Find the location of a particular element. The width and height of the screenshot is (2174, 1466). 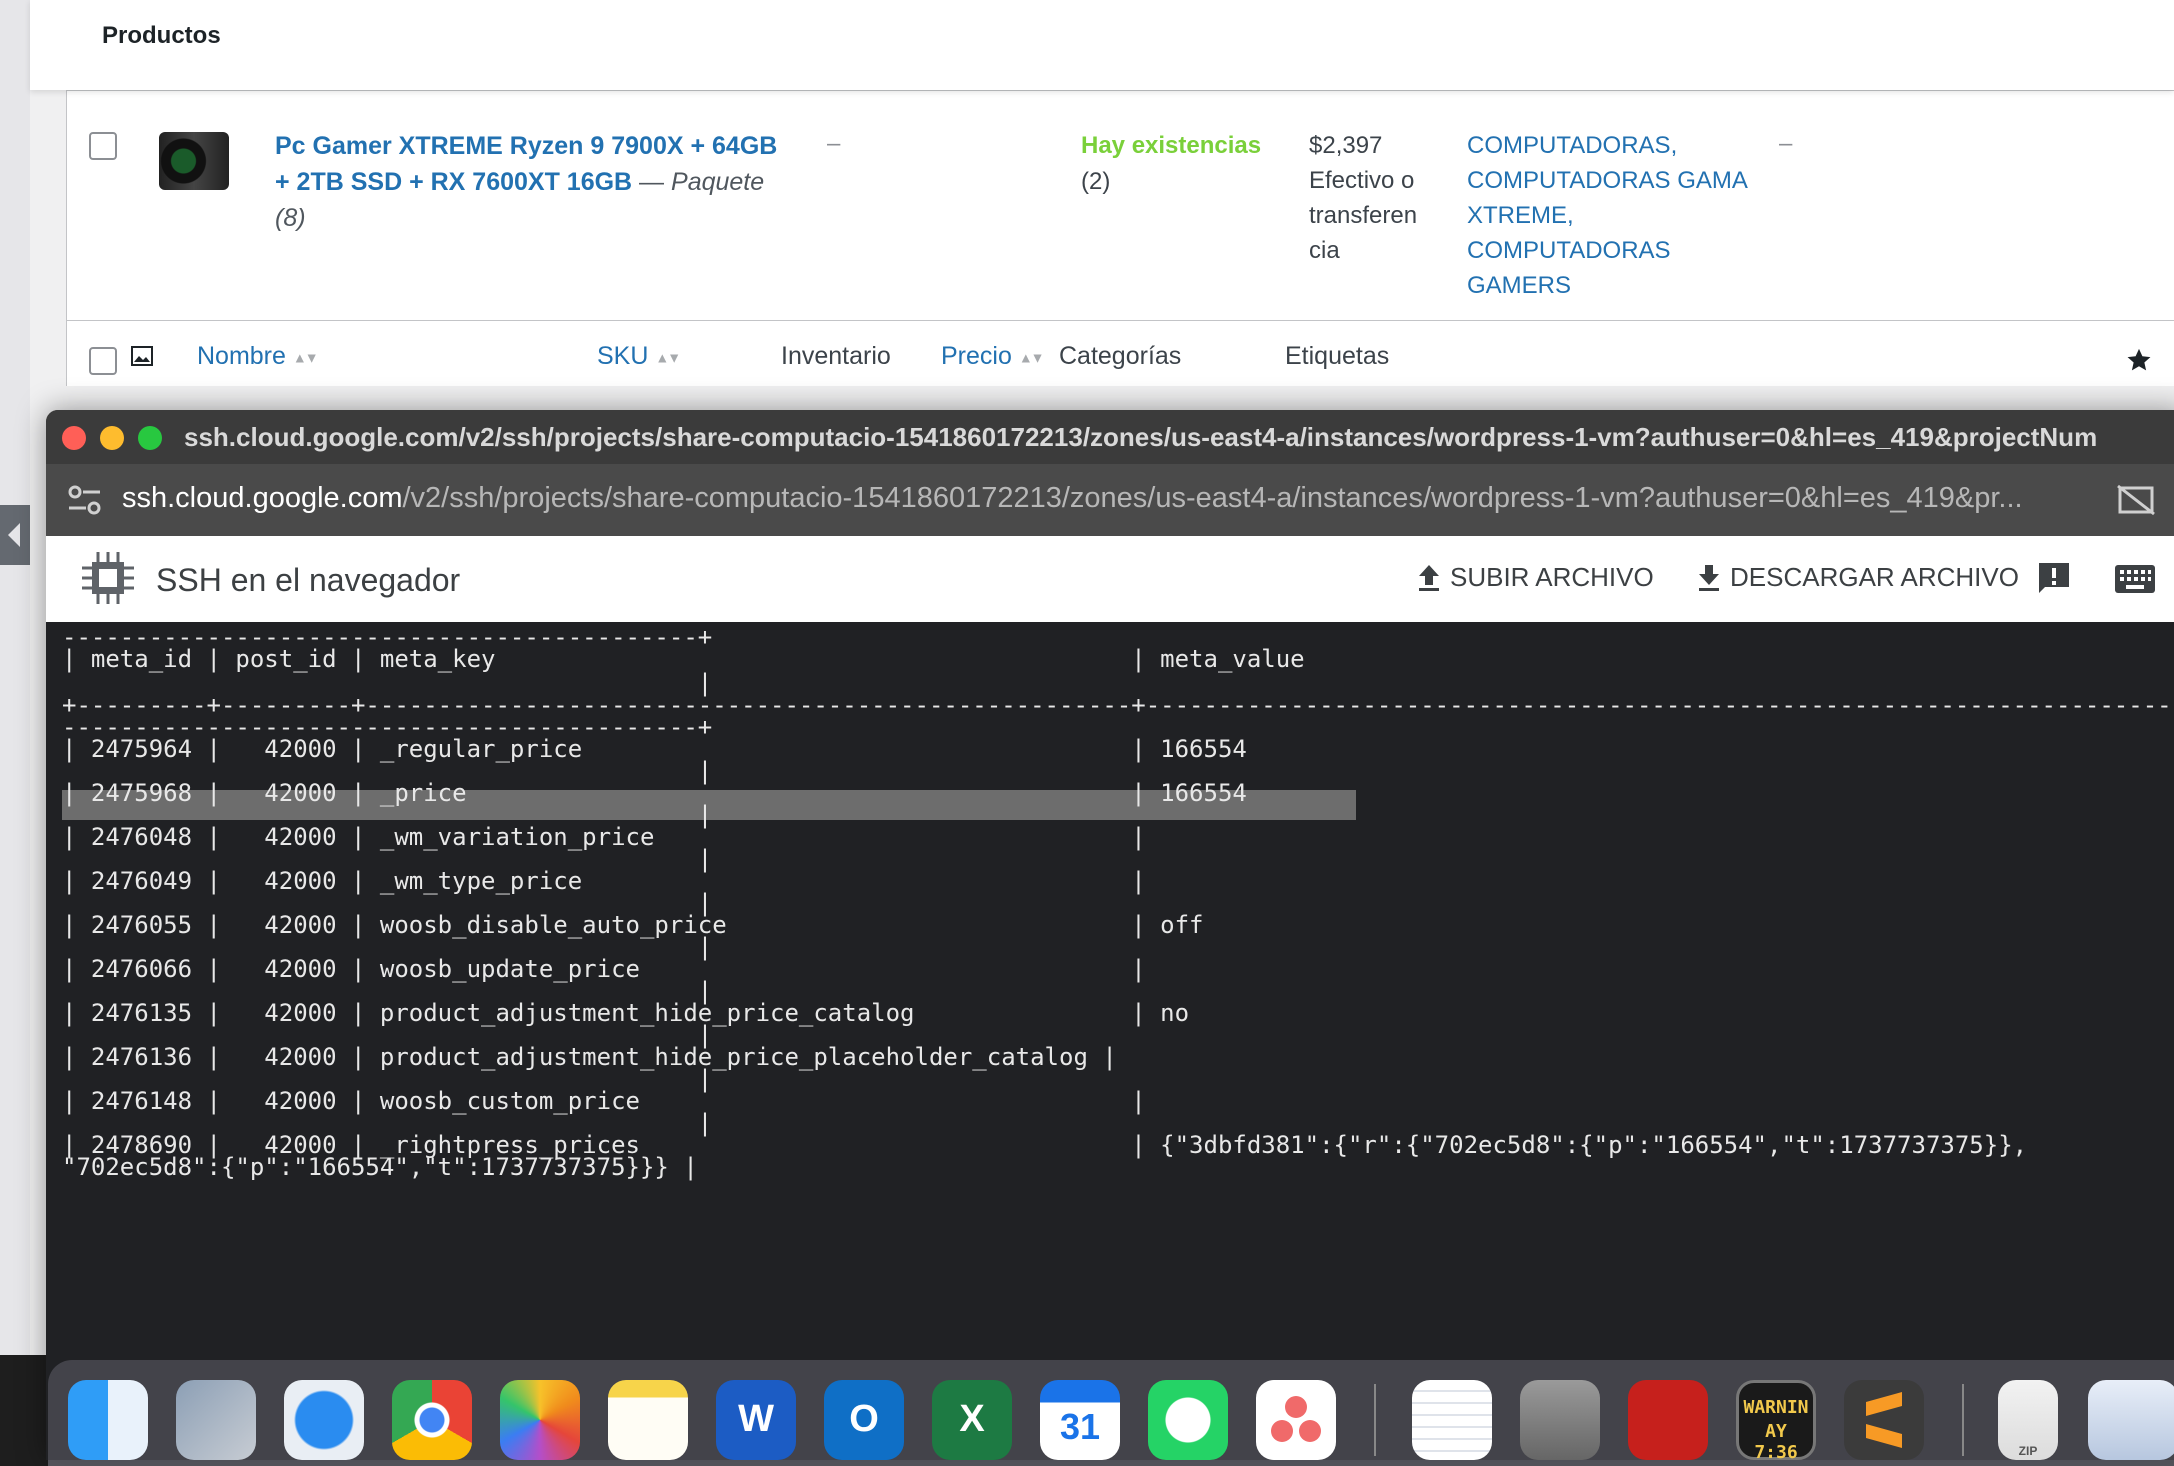

safari-icon is located at coordinates (324, 1420).